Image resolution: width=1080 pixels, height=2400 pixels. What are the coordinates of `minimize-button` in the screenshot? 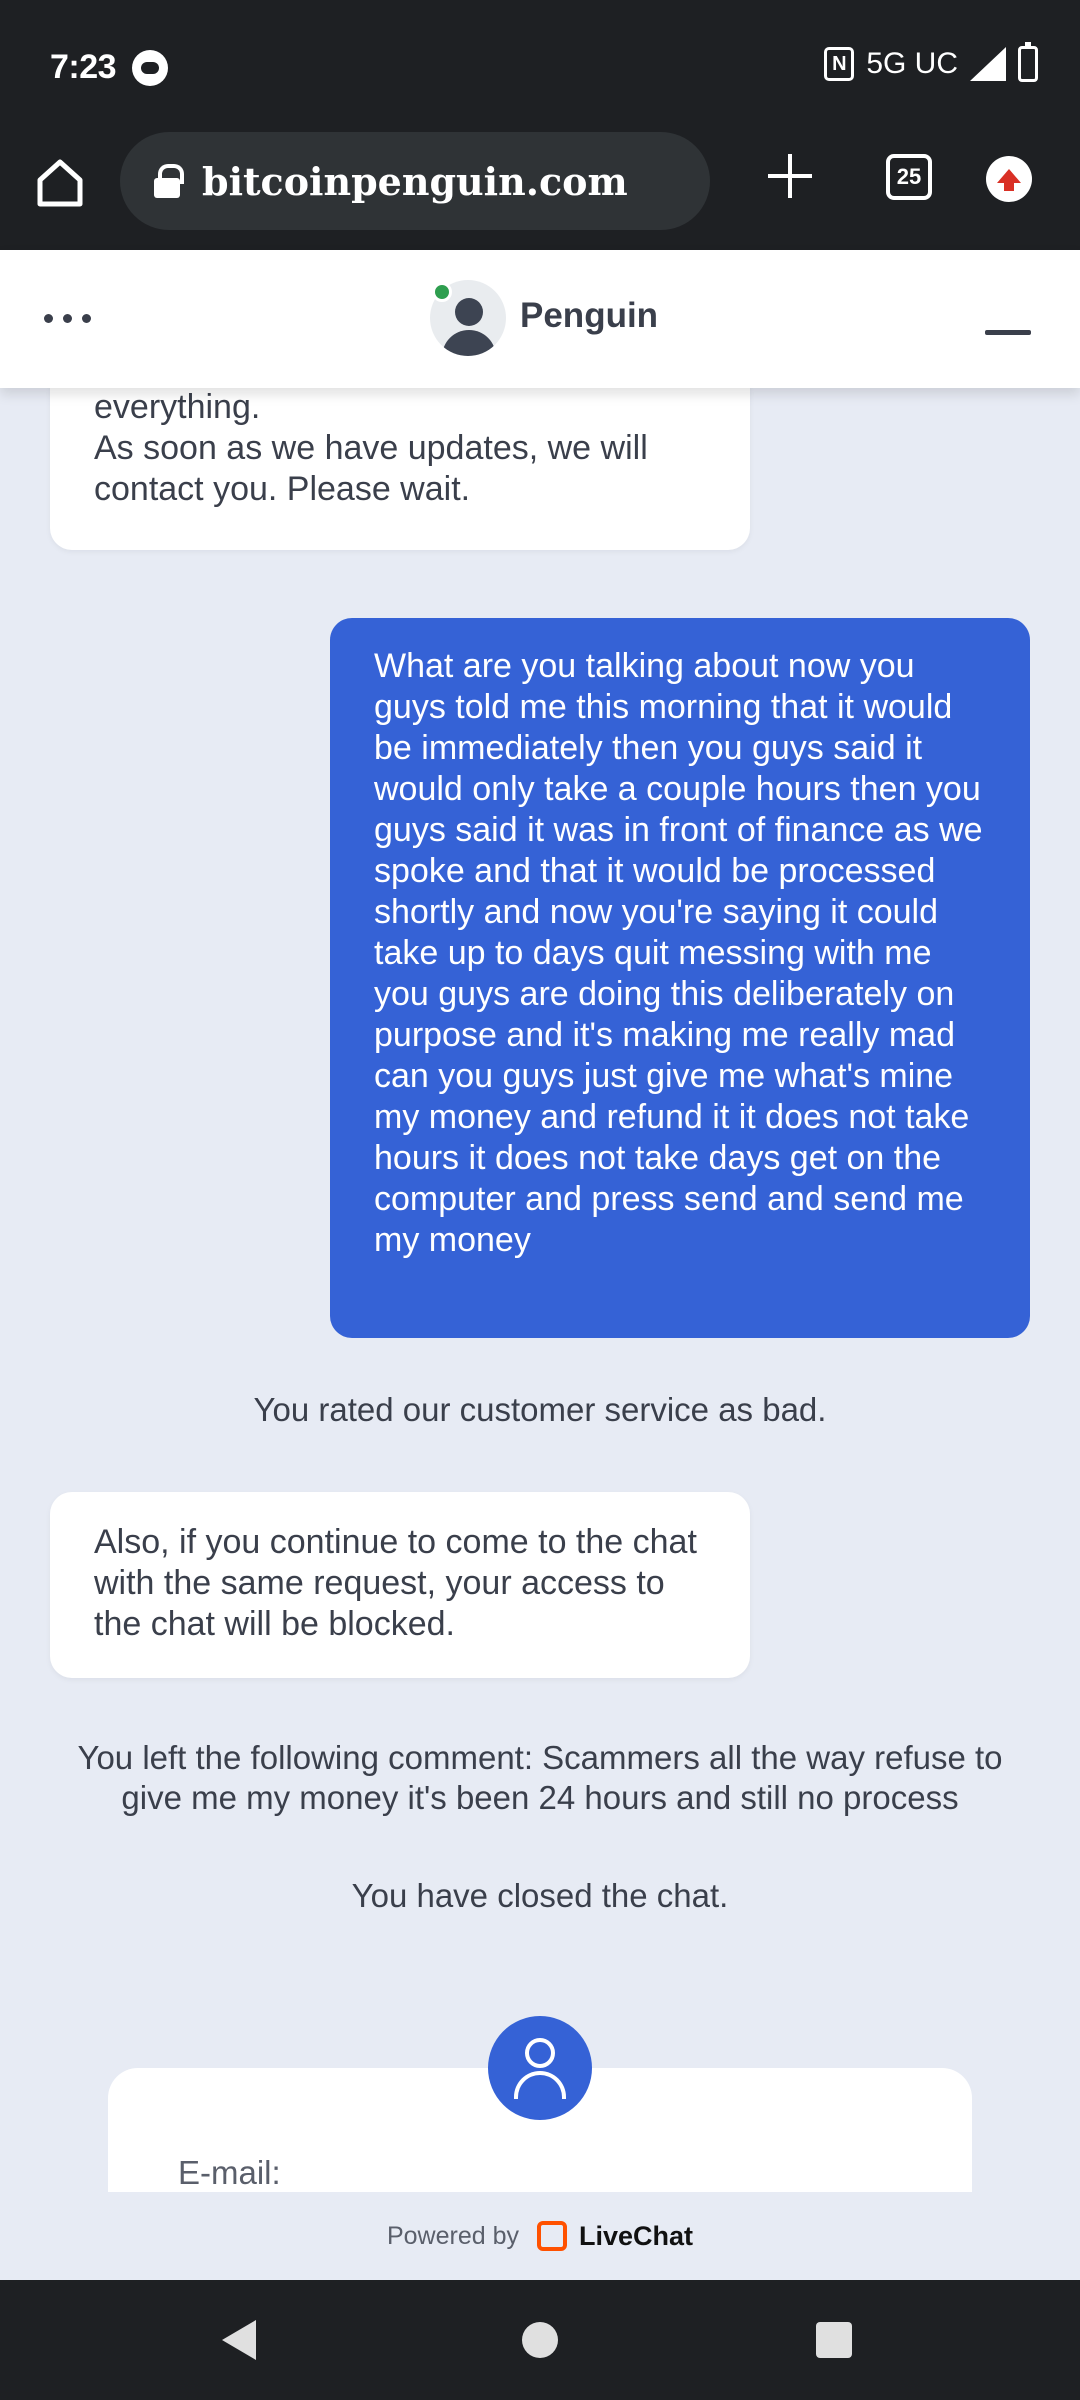 It's located at (1008, 332).